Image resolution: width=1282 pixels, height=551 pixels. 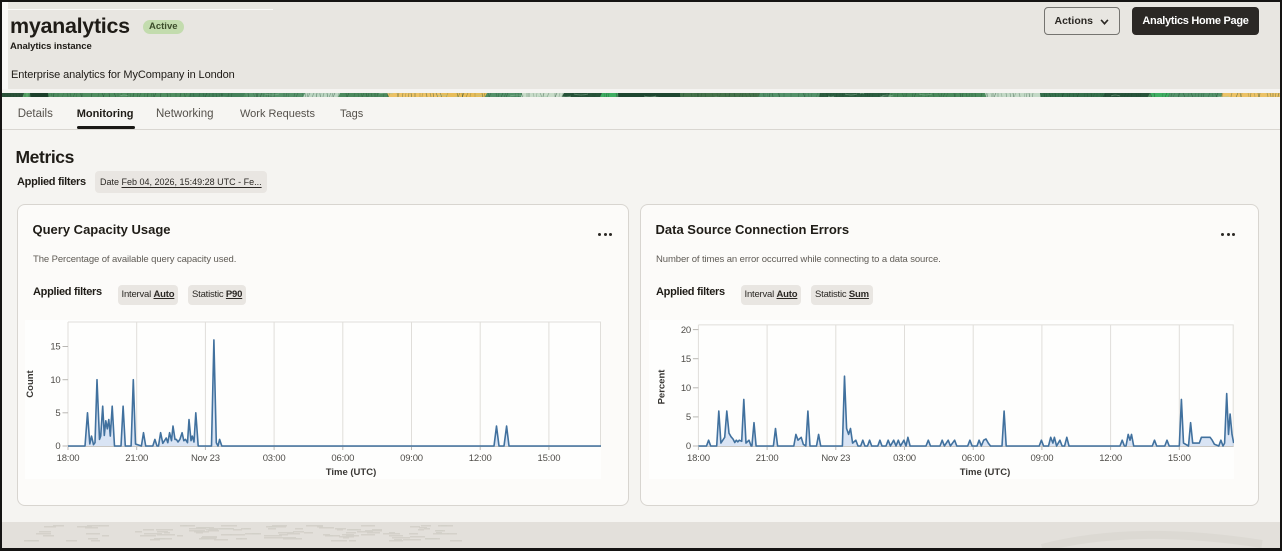 I want to click on svg-text: Count, so click(x=30, y=383).